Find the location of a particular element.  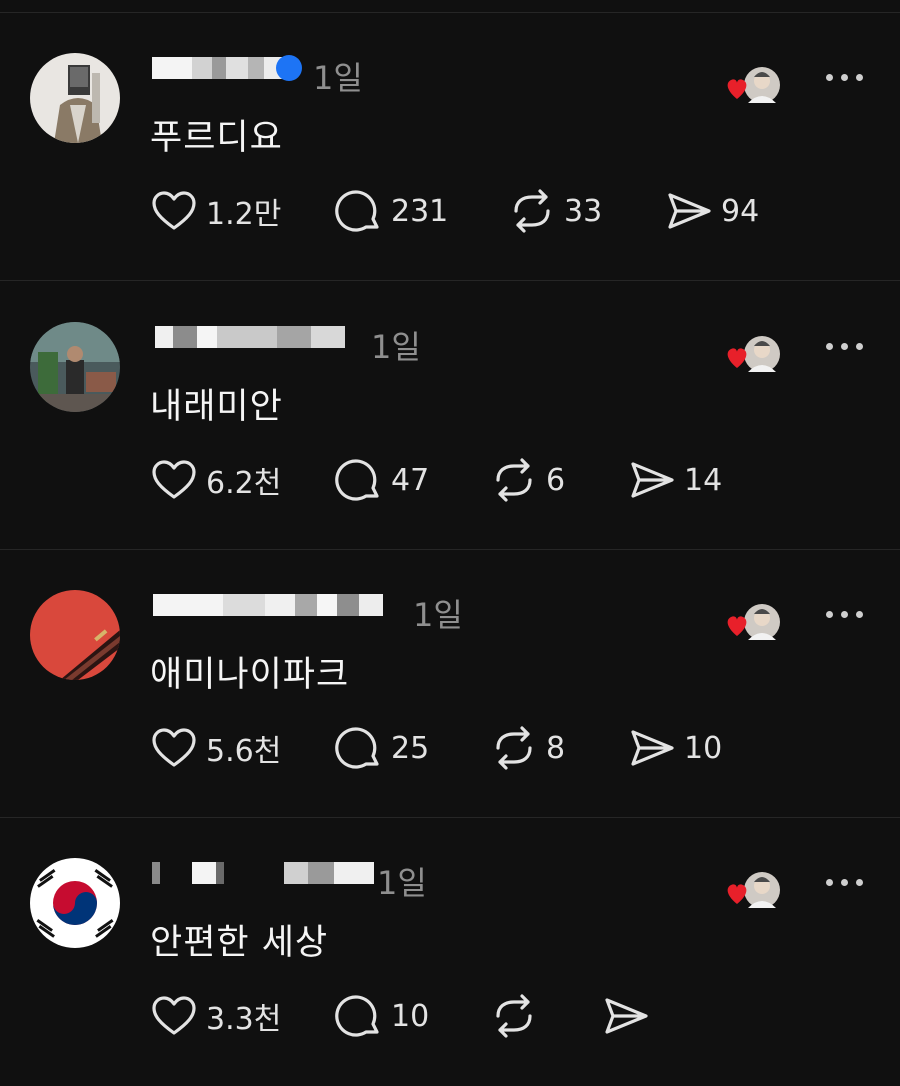

repost-button: 8 is located at coordinates (527, 748).